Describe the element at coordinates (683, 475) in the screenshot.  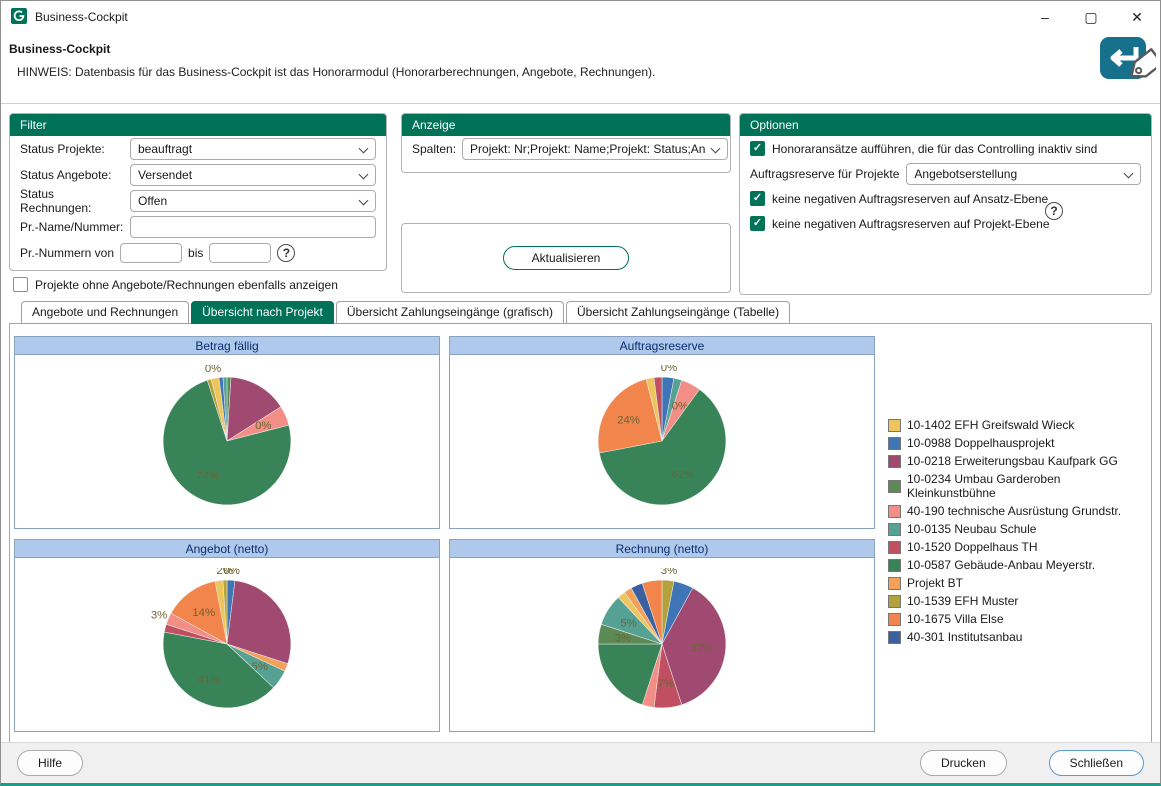
I see `pie-slice-label: 62%` at that location.